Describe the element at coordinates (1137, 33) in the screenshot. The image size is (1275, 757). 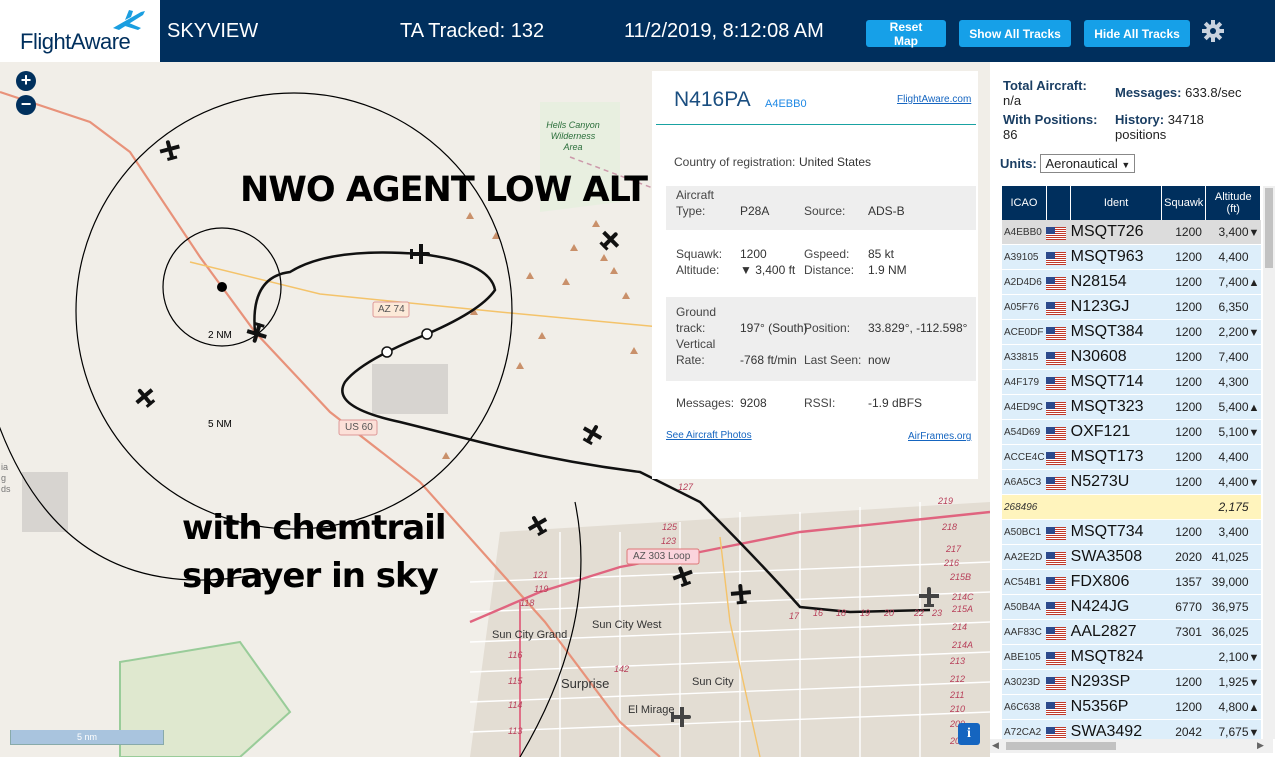
I see `hide-all-tracks-button: Hide All Tracks` at that location.